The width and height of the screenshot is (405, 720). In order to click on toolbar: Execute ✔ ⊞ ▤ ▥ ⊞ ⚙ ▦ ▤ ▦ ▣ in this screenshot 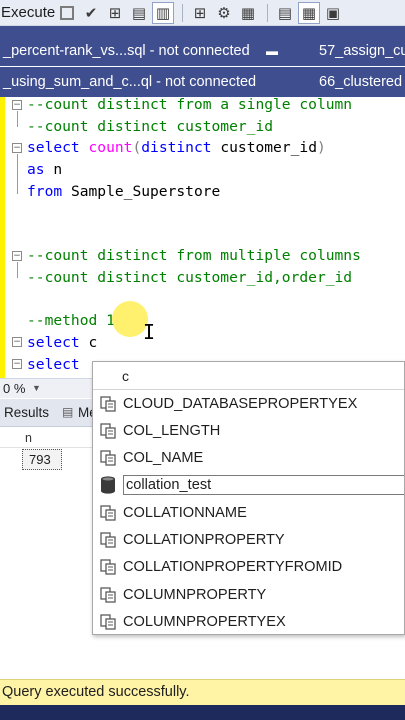, I will do `click(202, 13)`.